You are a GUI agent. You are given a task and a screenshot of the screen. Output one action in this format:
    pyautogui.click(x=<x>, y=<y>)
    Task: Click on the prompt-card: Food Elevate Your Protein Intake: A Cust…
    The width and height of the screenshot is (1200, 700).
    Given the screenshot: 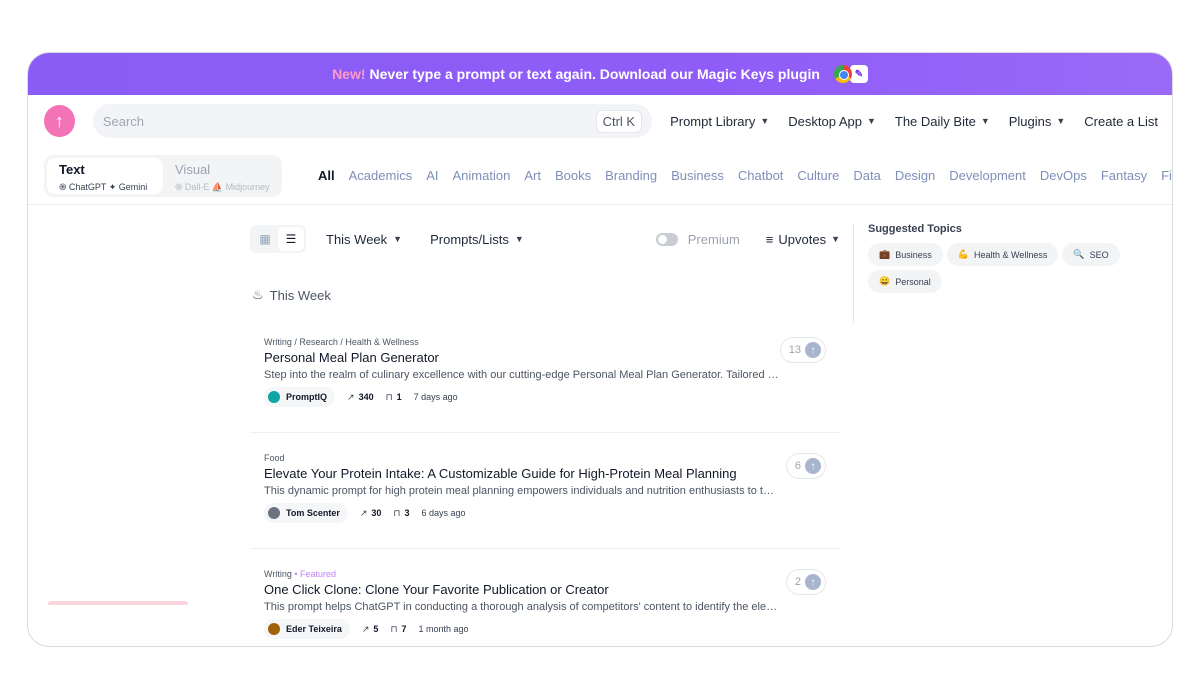 What is the action you would take?
    pyautogui.click(x=545, y=495)
    